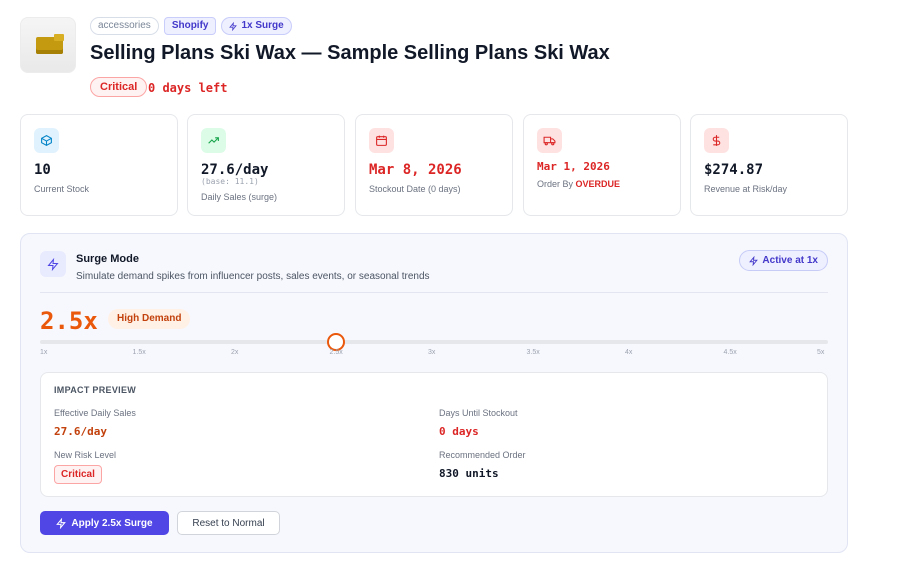 The height and width of the screenshot is (574, 901). Describe the element at coordinates (235, 170) in the screenshot. I see `sales-value: 27.6/day` at that location.